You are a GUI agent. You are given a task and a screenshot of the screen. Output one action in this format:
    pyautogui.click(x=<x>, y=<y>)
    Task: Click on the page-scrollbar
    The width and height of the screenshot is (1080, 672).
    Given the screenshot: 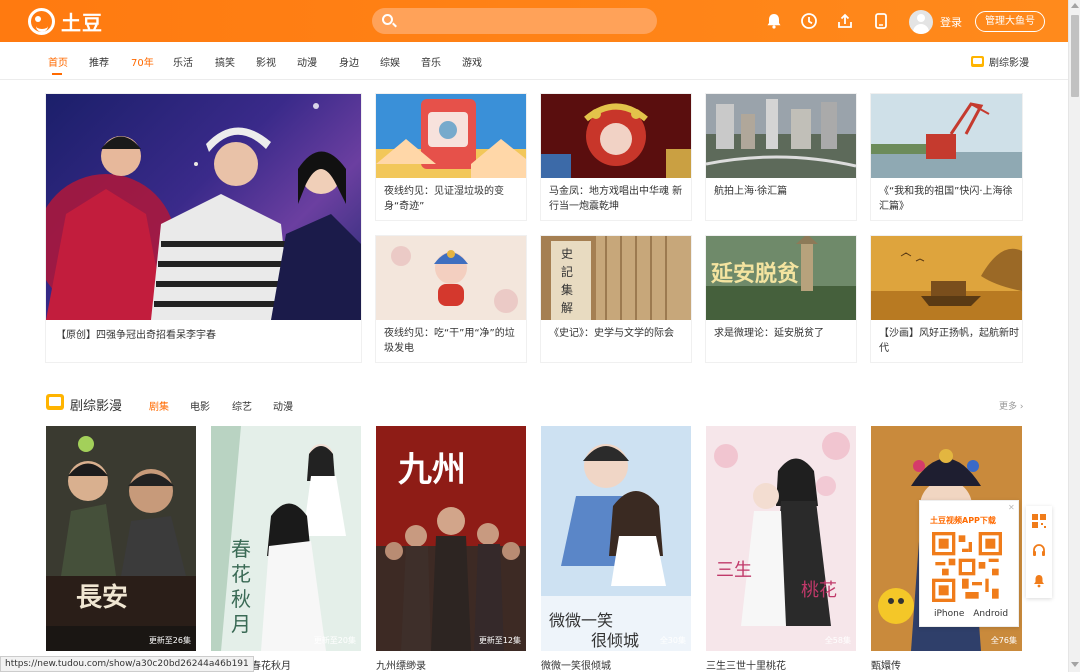 What is the action you would take?
    pyautogui.click(x=1074, y=336)
    